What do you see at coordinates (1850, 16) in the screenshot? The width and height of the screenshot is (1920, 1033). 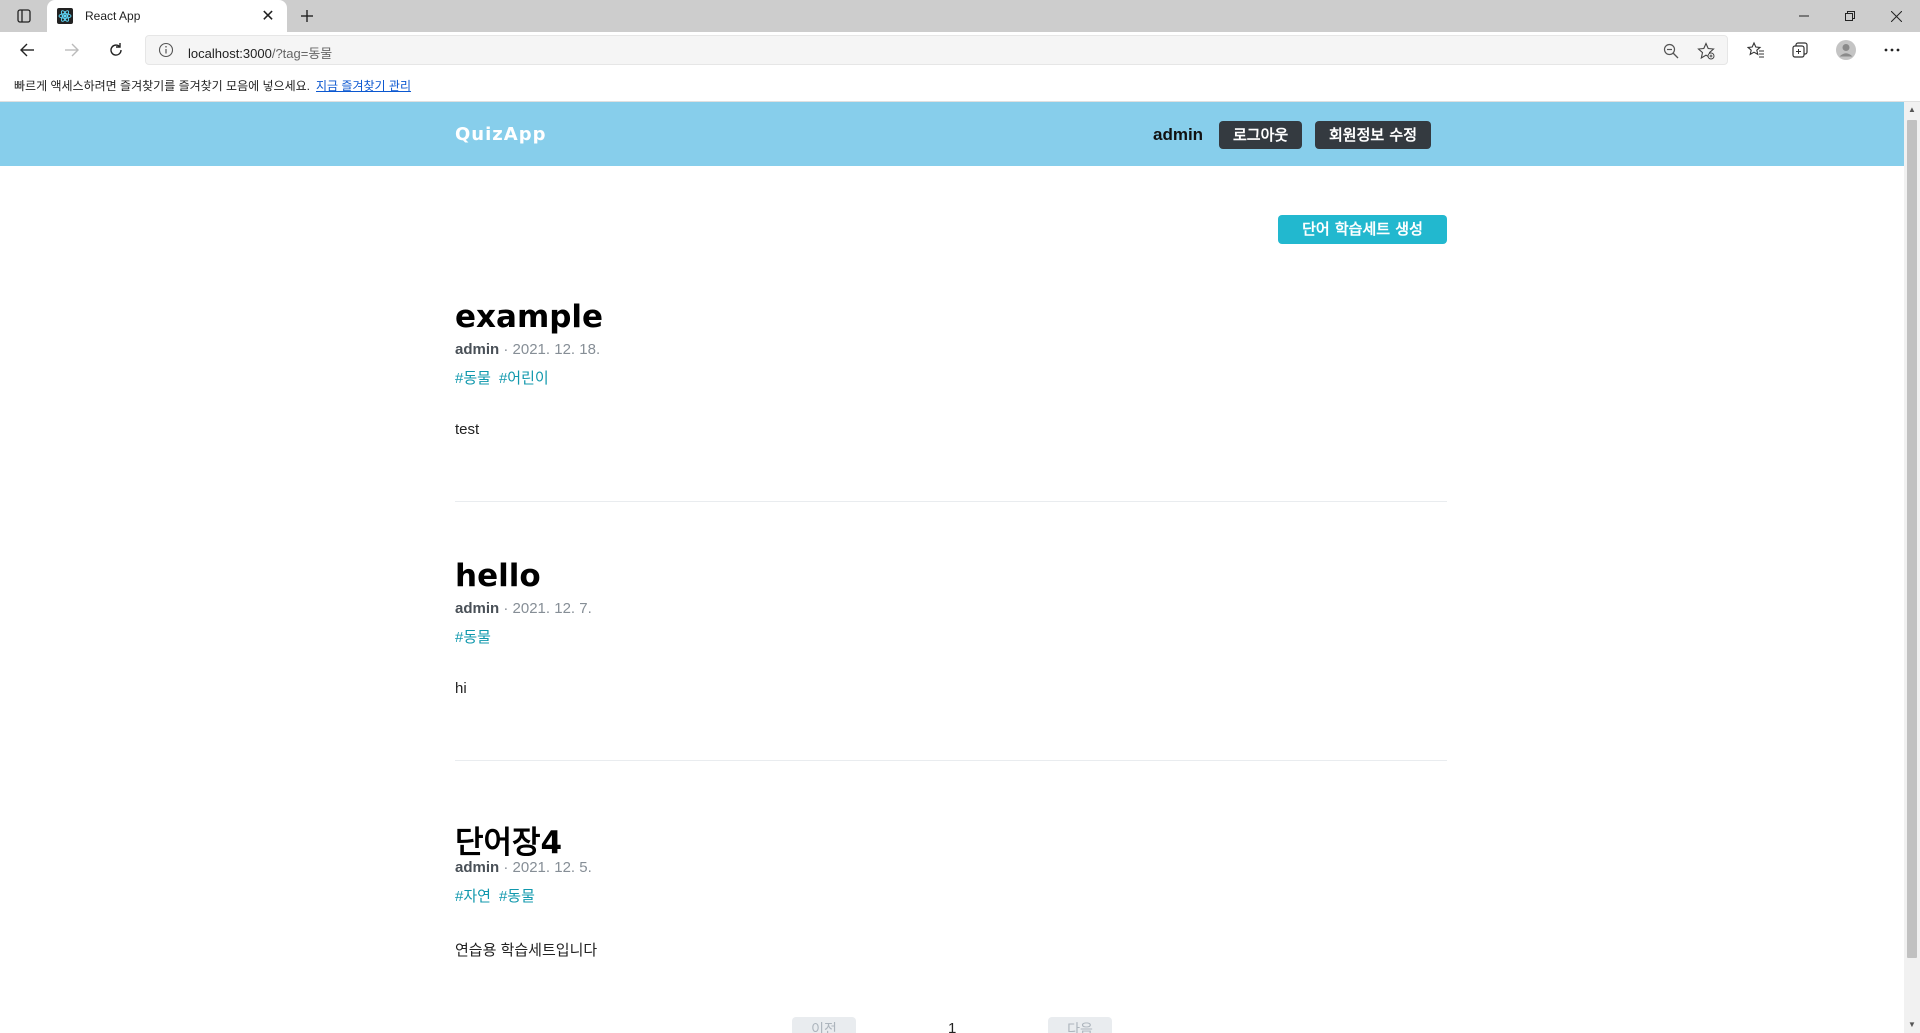 I see `restore-icon` at bounding box center [1850, 16].